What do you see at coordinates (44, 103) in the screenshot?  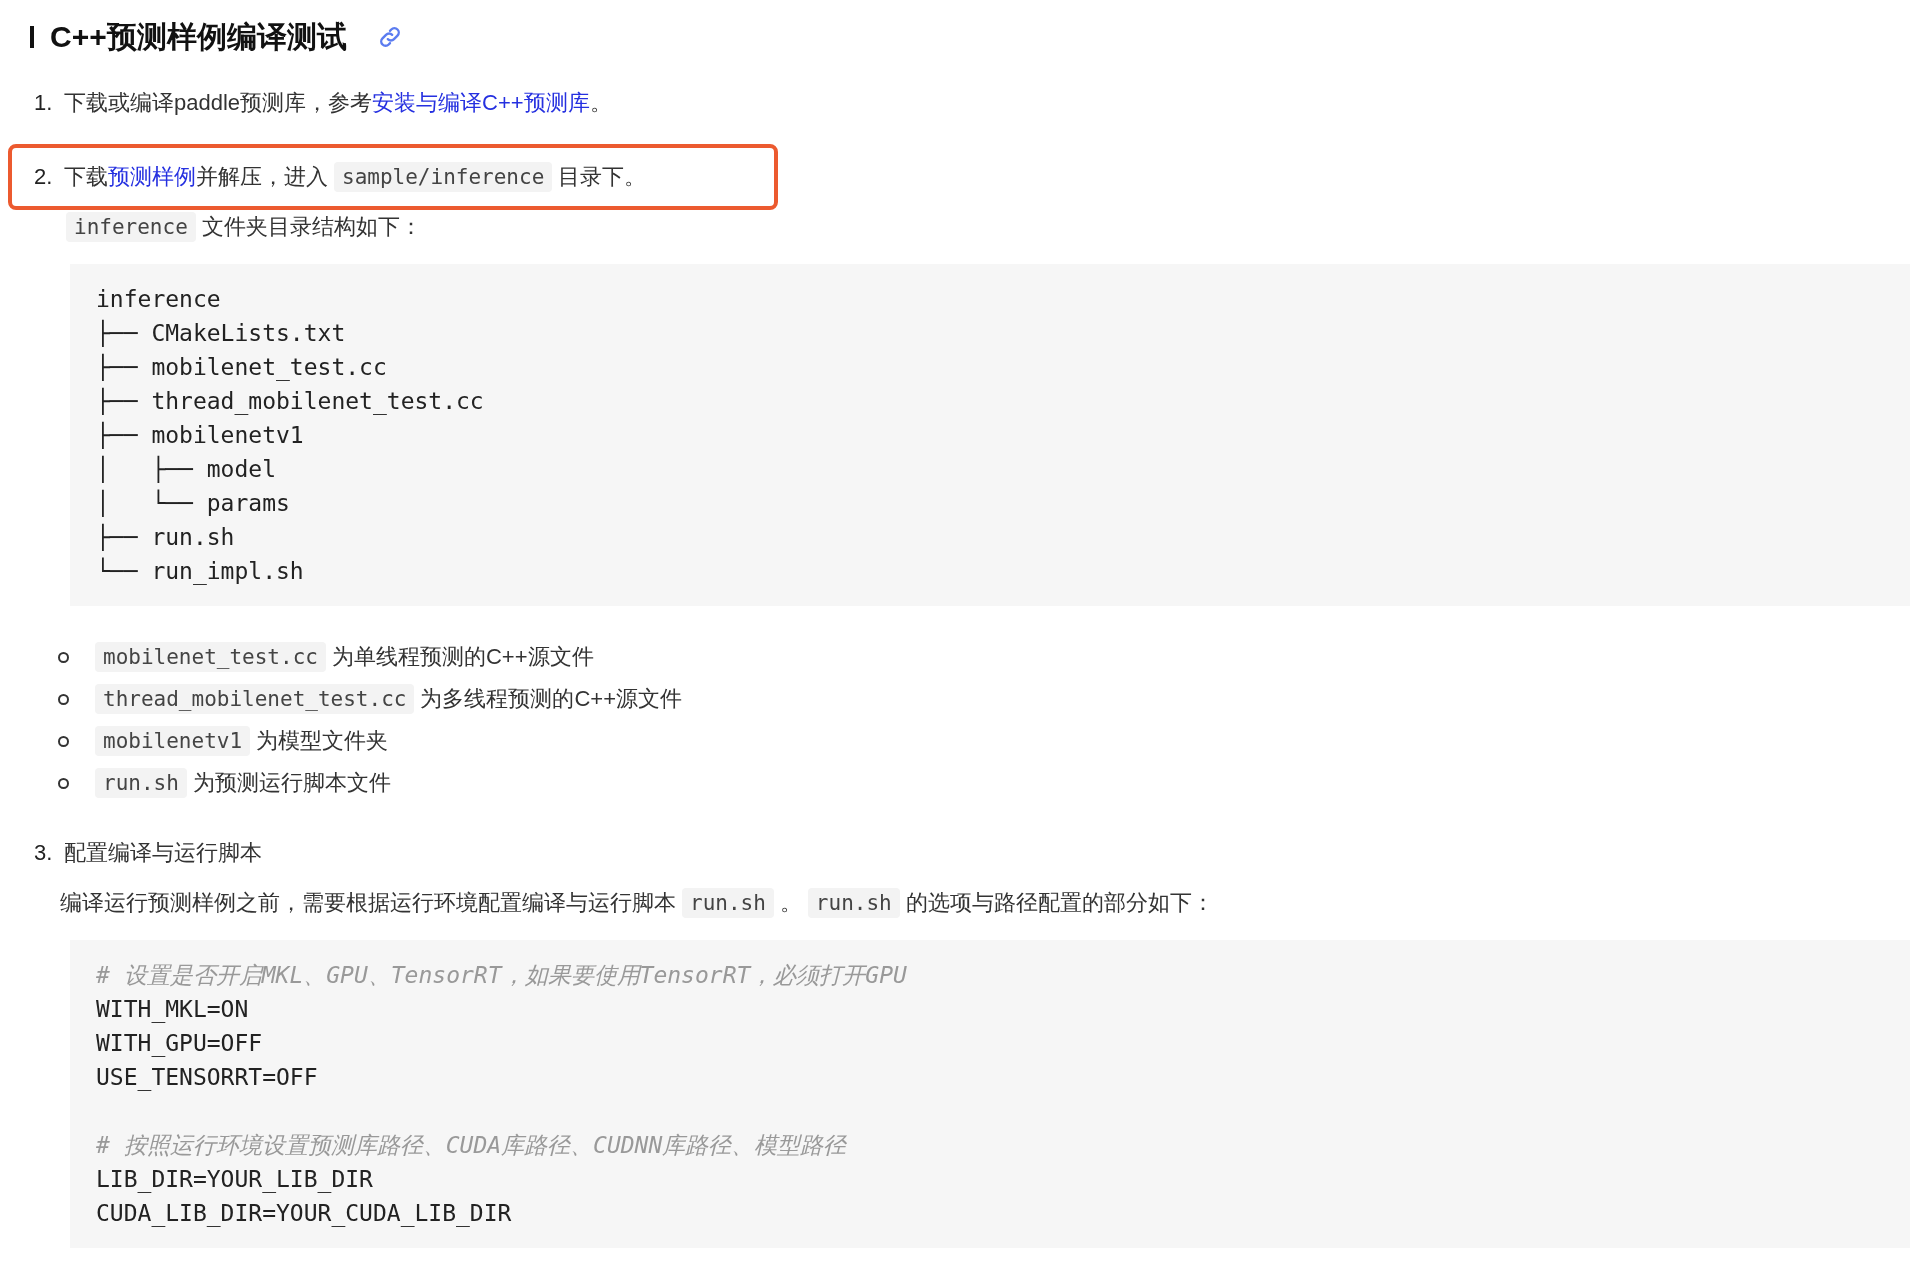 I see `step-number: 1.` at bounding box center [44, 103].